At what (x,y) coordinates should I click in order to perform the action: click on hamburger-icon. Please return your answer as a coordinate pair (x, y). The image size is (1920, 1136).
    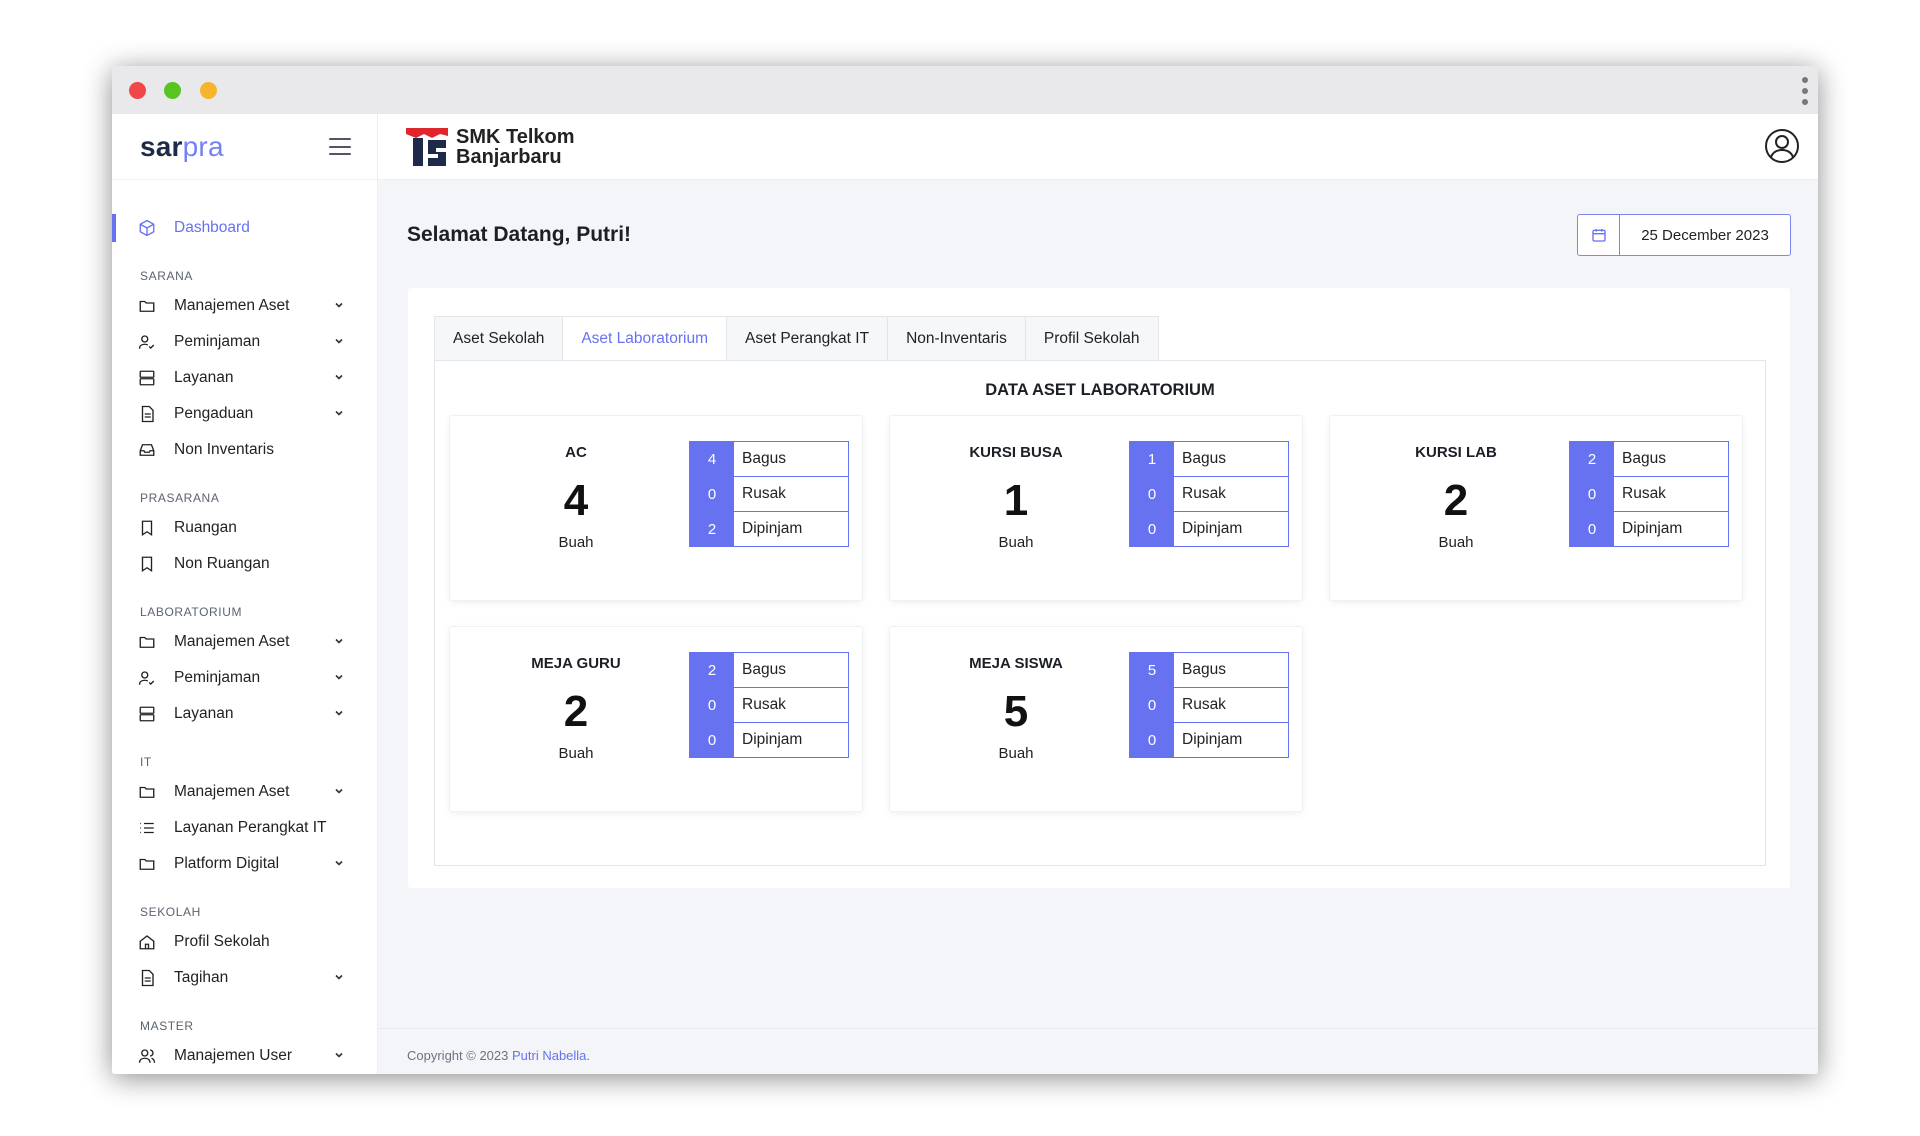
    Looking at the image, I should click on (340, 146).